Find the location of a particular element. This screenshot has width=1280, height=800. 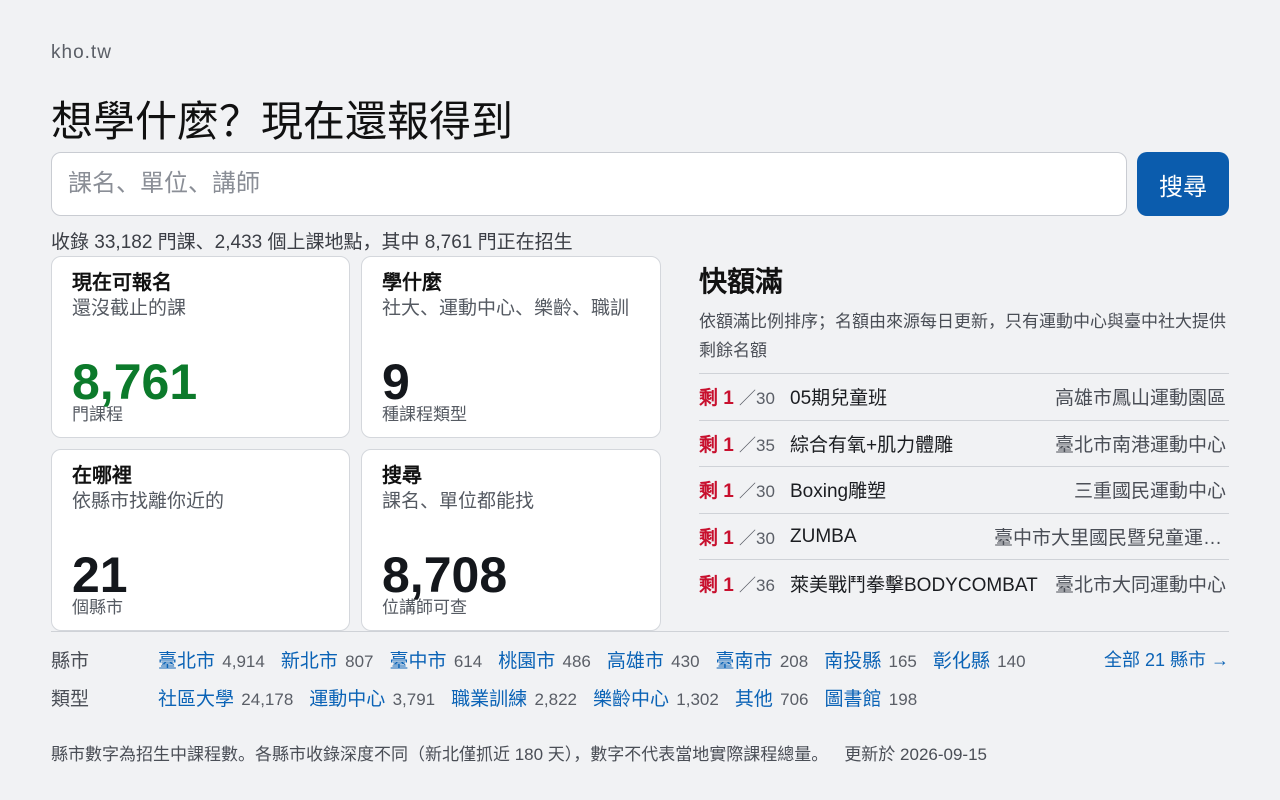

county-link: 臺南市 208 is located at coordinates (762, 659).